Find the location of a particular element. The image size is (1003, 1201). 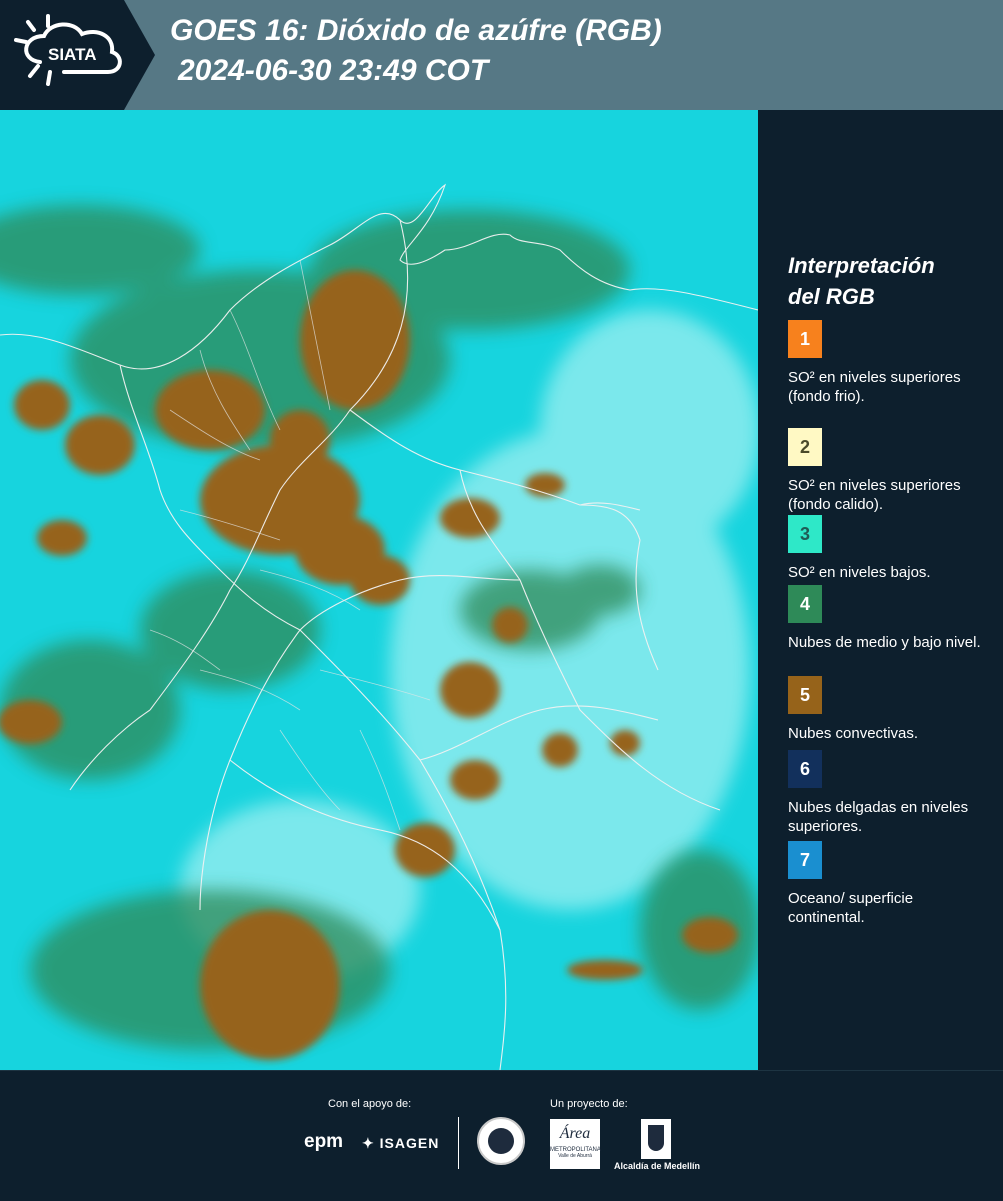

legend-title: Interpretación del RGB is located at coordinates (888, 281).